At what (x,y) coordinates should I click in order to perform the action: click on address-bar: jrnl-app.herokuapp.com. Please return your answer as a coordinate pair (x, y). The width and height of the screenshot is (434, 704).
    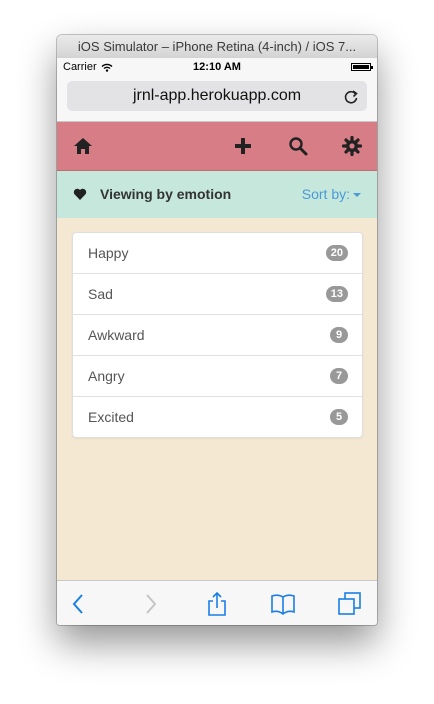
    Looking at the image, I should click on (217, 100).